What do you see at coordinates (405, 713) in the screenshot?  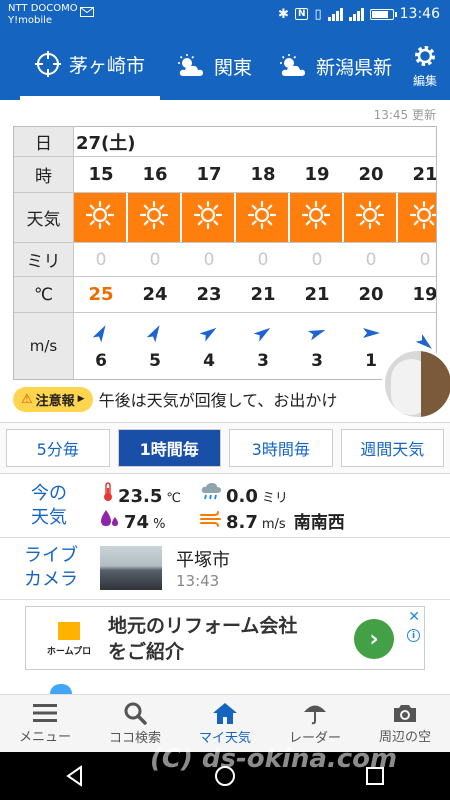 I see `camera-icon` at bounding box center [405, 713].